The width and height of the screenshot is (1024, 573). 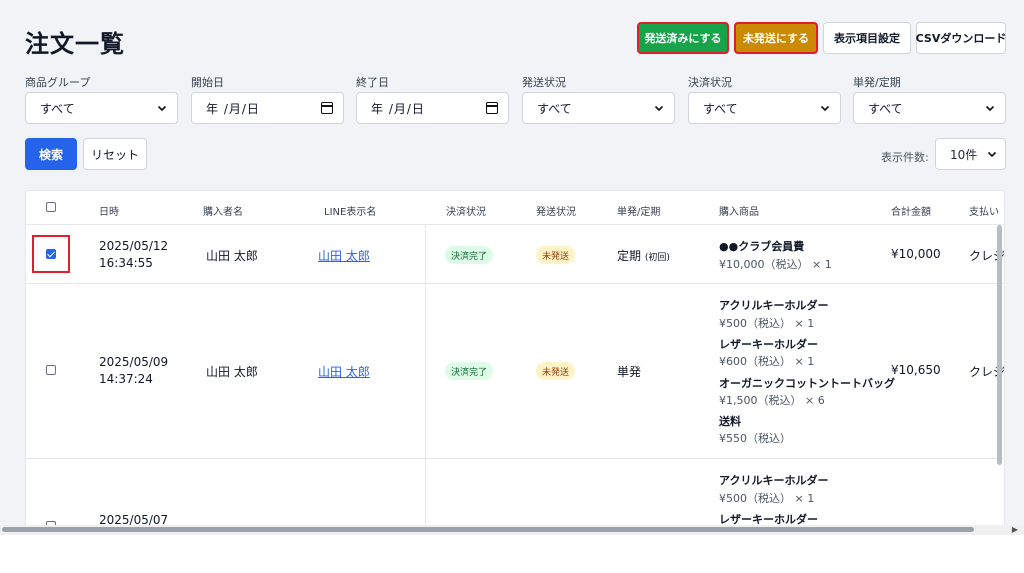 I want to click on horizontal-scrollbar: ▶, so click(x=512, y=530).